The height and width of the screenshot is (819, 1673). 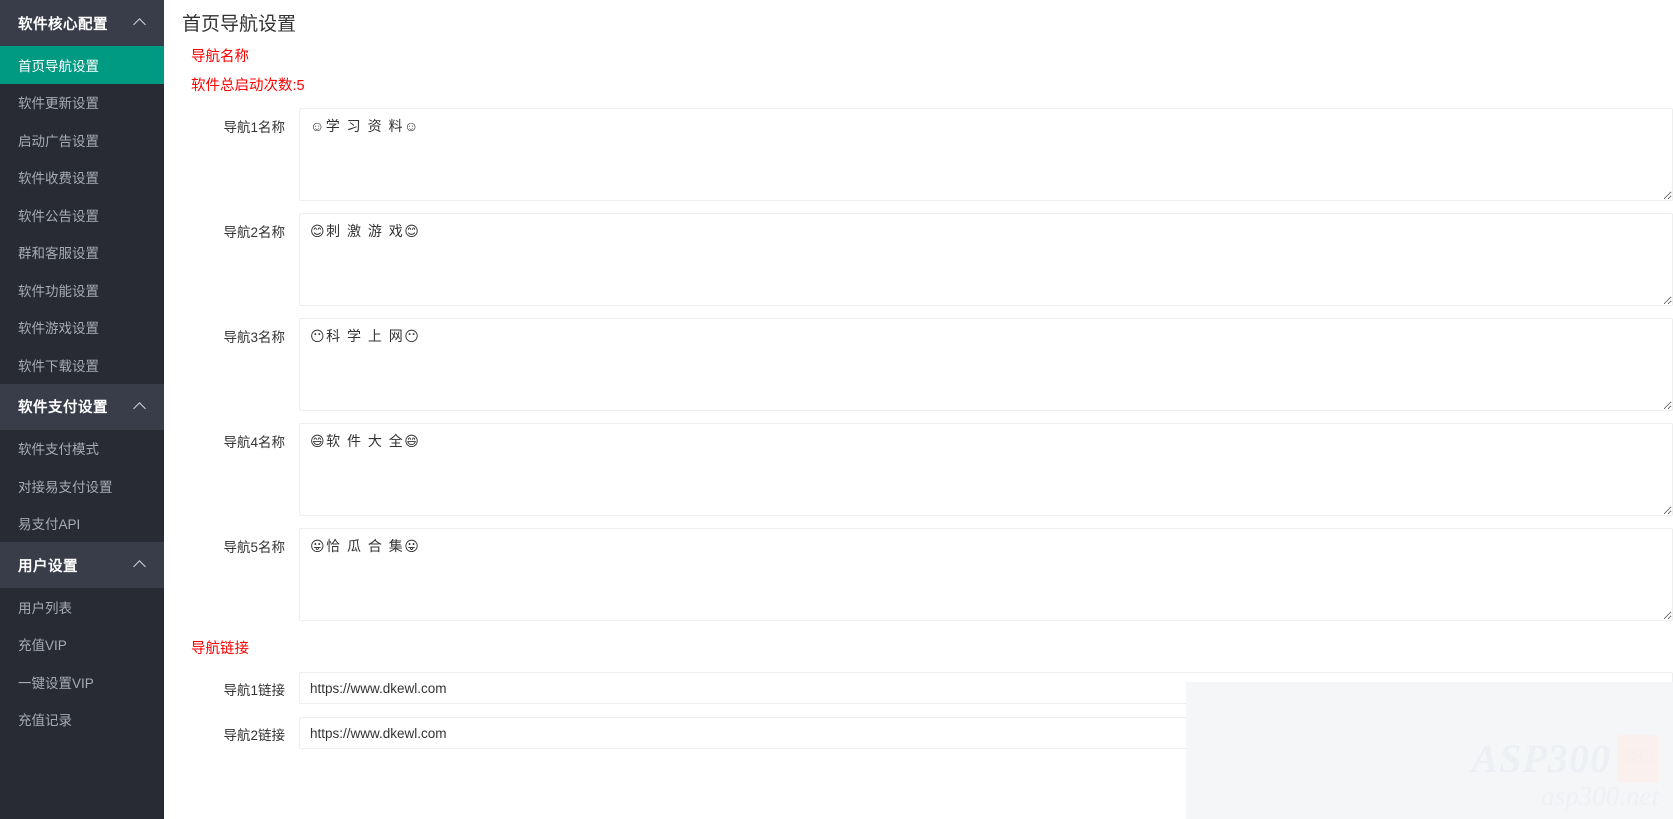 What do you see at coordinates (82, 719) in the screenshot?
I see `sidebar-item-2-3: 充值记录` at bounding box center [82, 719].